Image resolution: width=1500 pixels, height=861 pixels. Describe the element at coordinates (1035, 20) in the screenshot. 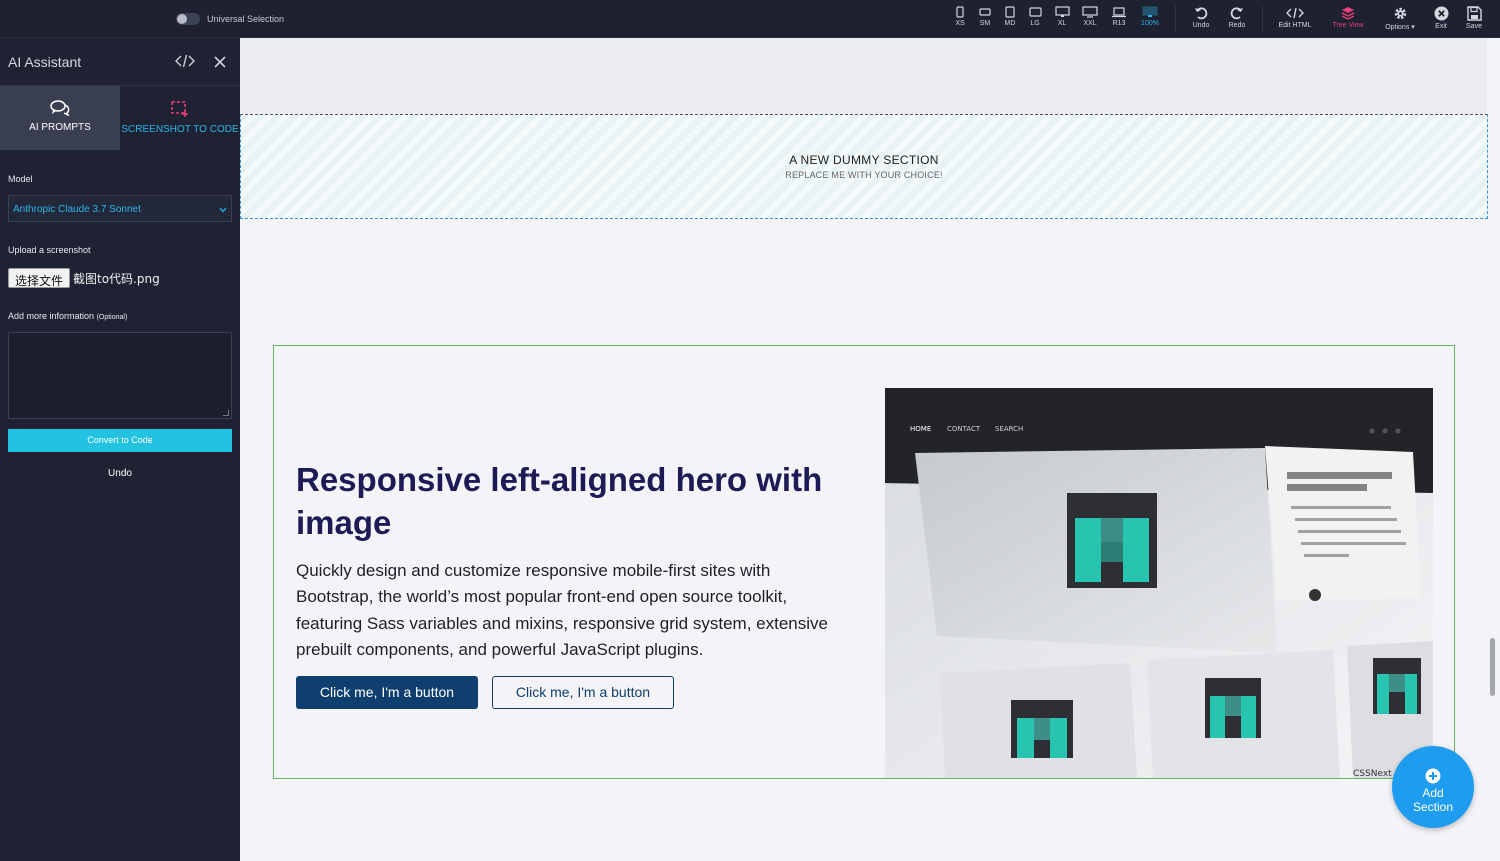

I see `device-lg-button: LG` at that location.